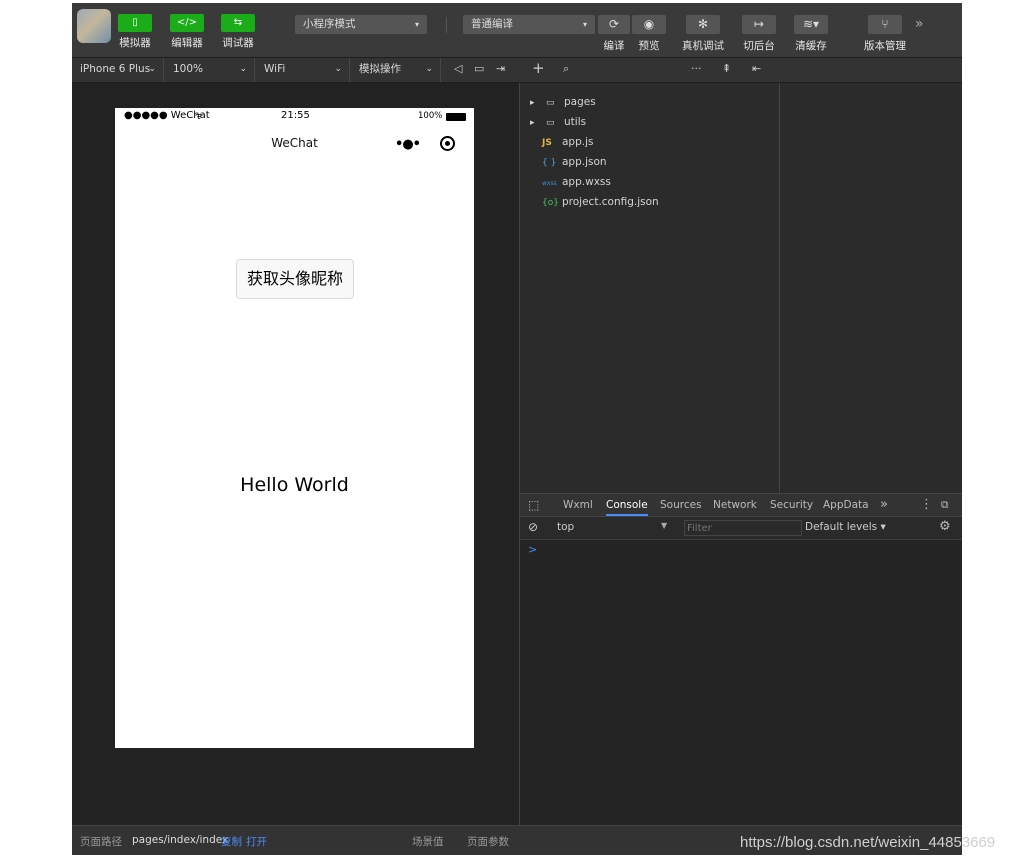 Image resolution: width=1023 pixels, height=863 pixels. What do you see at coordinates (533, 527) in the screenshot?
I see `clear-console-icon: ⊘` at bounding box center [533, 527].